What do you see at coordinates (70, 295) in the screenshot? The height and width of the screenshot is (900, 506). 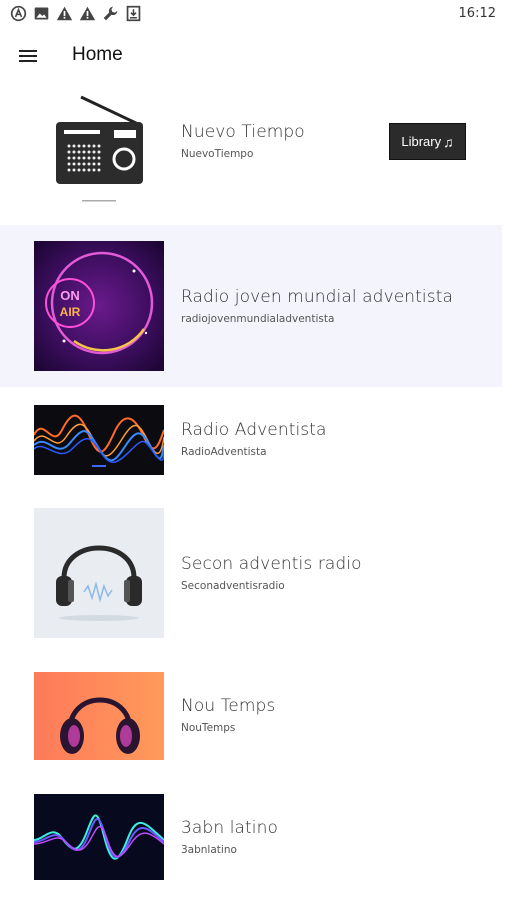 I see `svg-text: ON` at bounding box center [70, 295].